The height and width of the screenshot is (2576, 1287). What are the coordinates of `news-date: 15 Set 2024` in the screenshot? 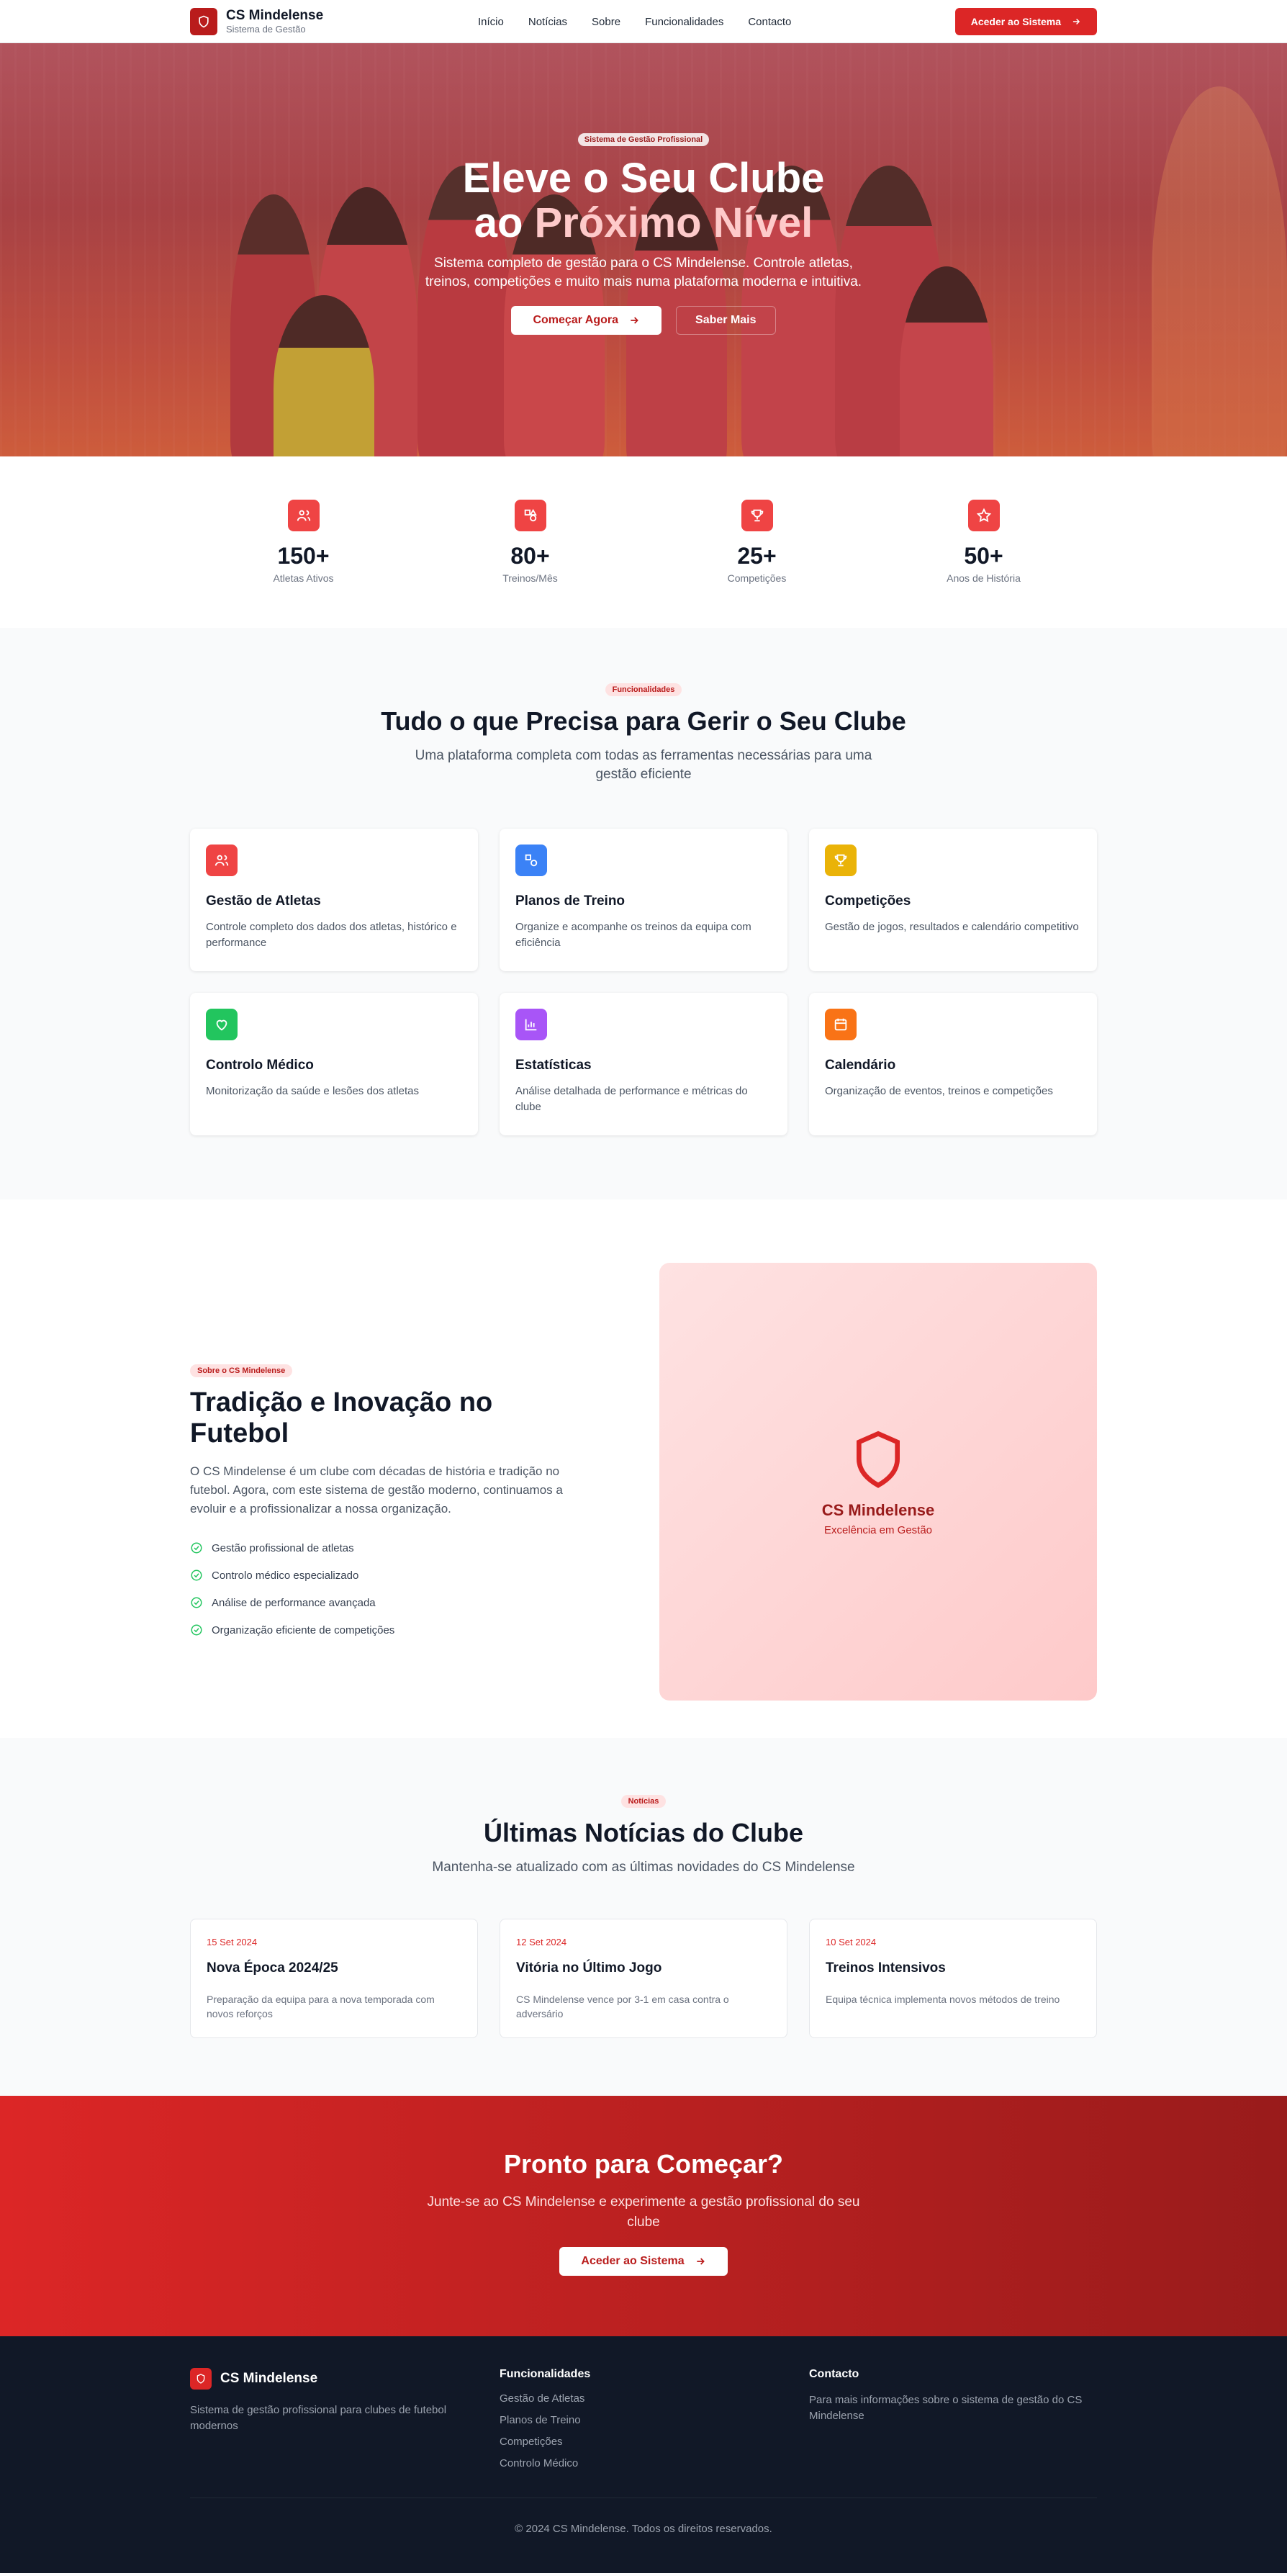 It's located at (232, 1942).